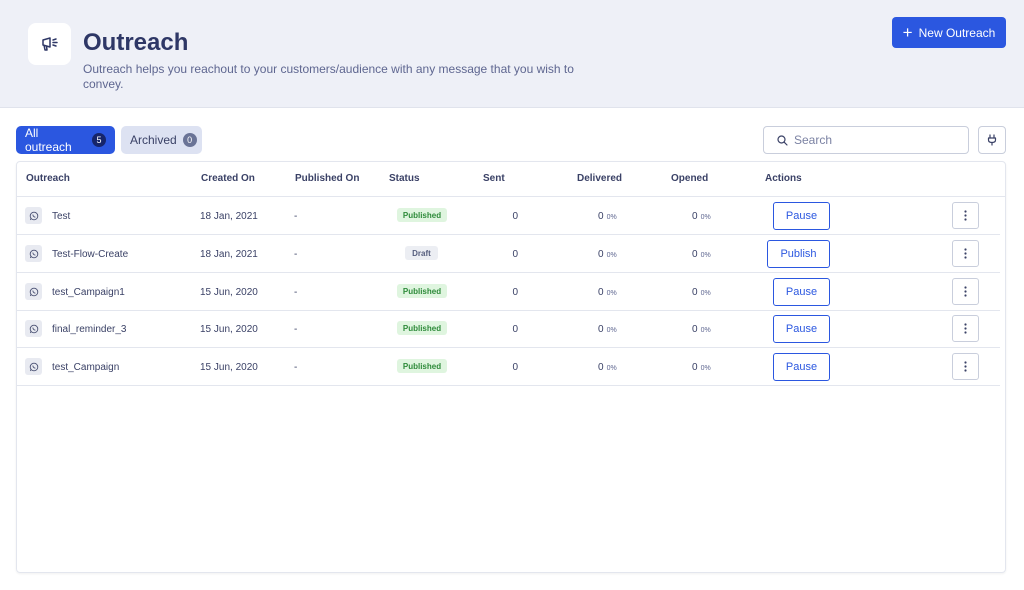 This screenshot has width=1024, height=590. Describe the element at coordinates (136, 42) in the screenshot. I see `page-title: Outreach` at that location.